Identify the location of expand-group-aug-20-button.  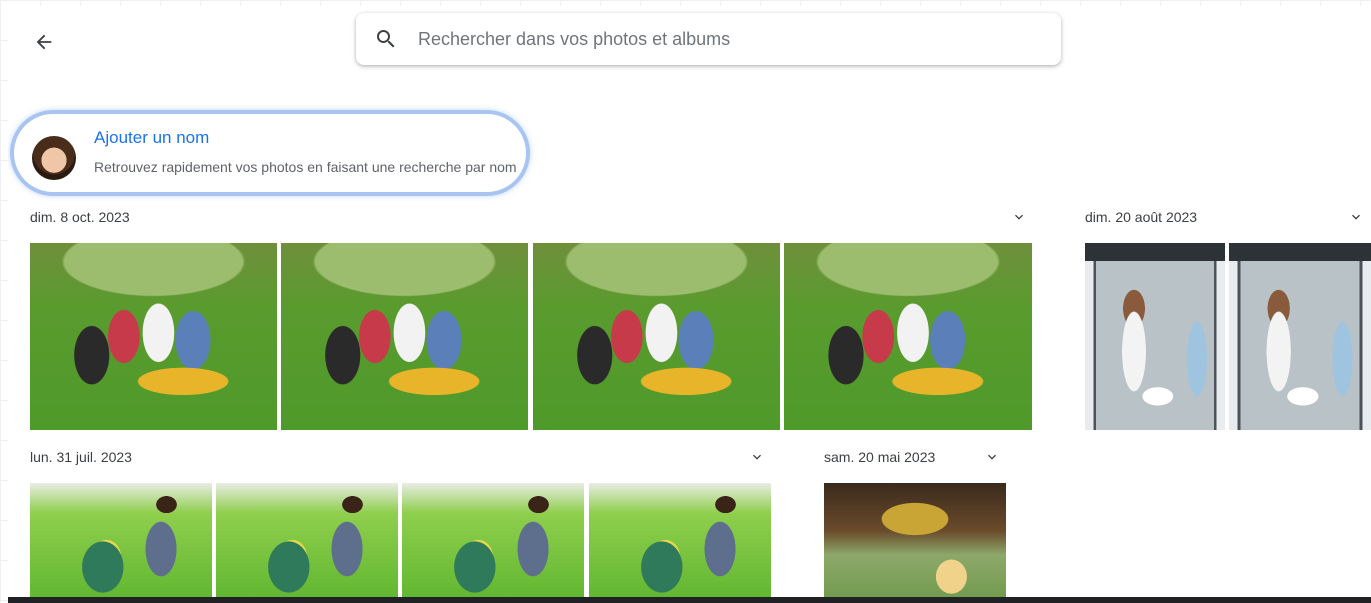
(1356, 217).